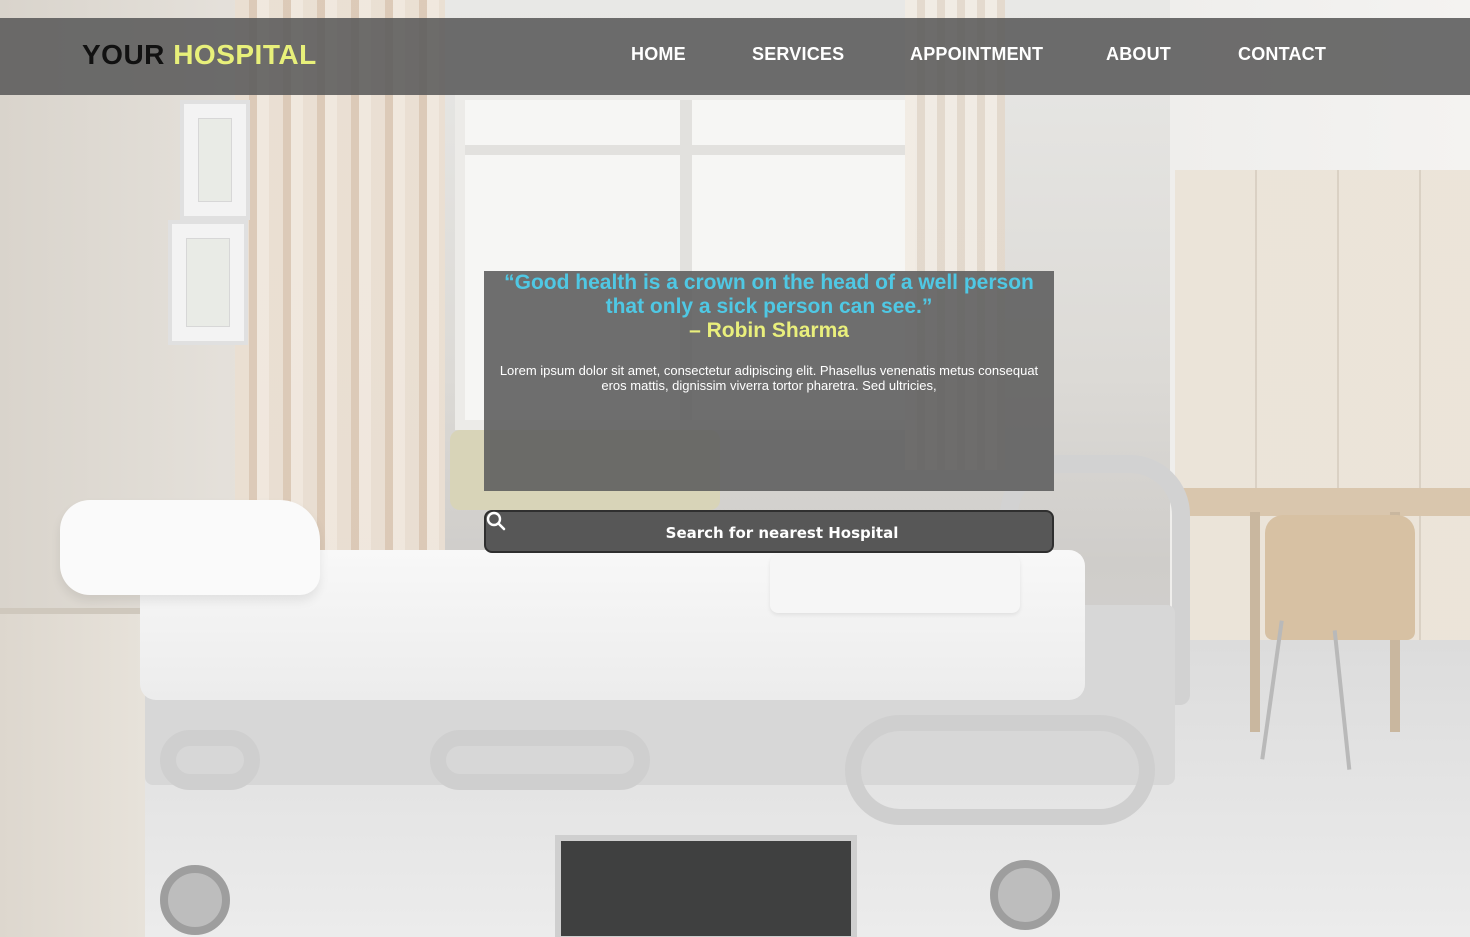 The width and height of the screenshot is (1470, 937). Describe the element at coordinates (1255, 622) in the screenshot. I see `desk-leg` at that location.